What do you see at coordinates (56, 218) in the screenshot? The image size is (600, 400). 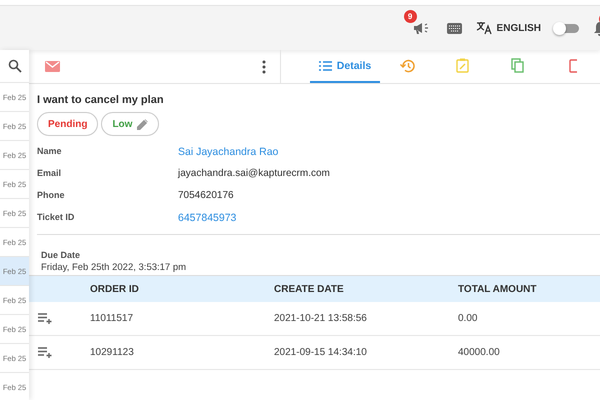 I see `field-label: Ticket ID` at bounding box center [56, 218].